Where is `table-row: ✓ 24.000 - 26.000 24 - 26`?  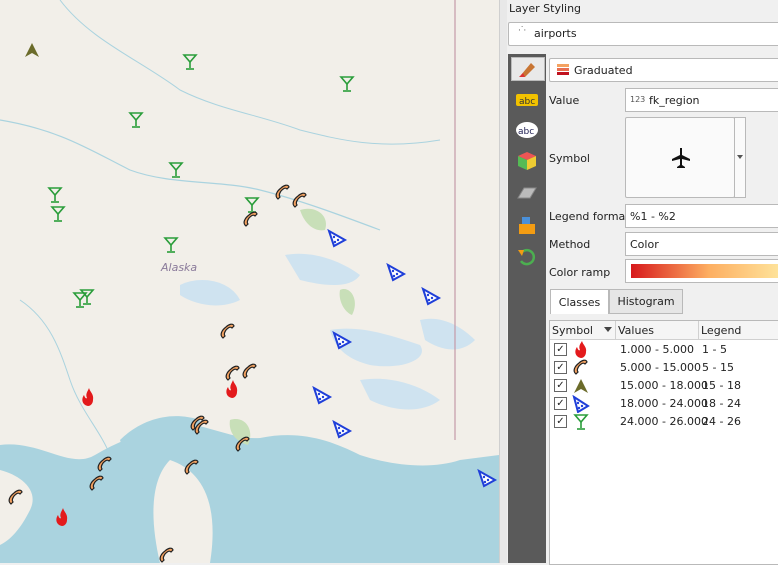 table-row: ✓ 24.000 - 26.000 24 - 26 is located at coordinates (664, 422).